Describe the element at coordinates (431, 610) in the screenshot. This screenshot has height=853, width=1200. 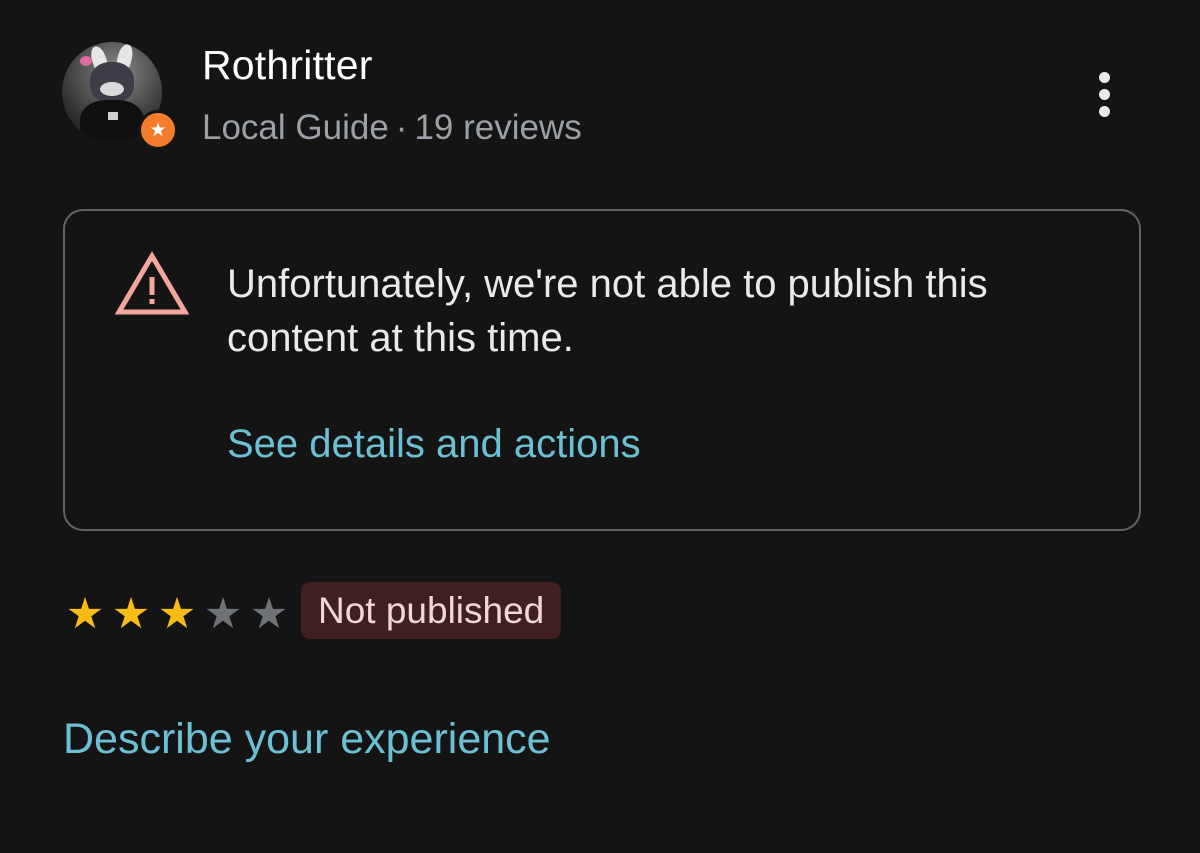
I see `status-badge: Not published` at that location.